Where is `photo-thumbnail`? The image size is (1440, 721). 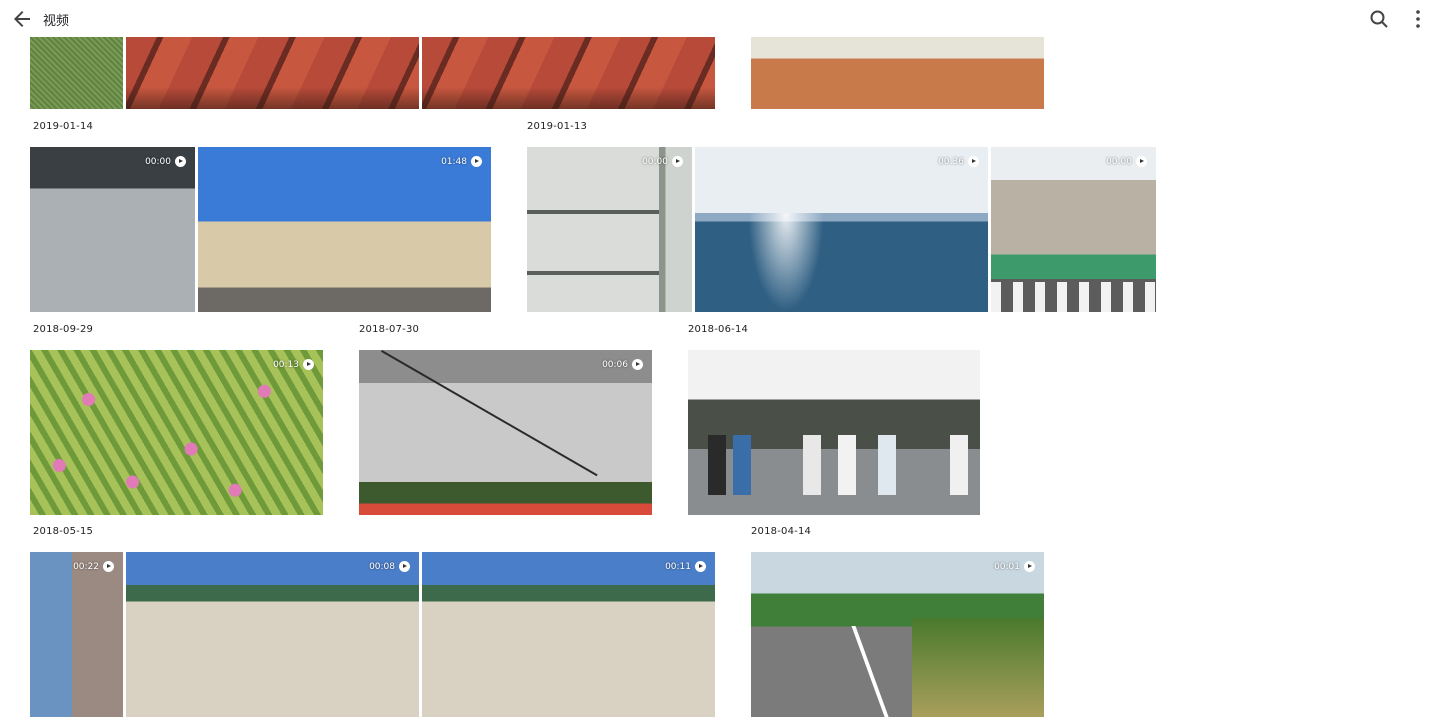 photo-thumbnail is located at coordinates (834, 432).